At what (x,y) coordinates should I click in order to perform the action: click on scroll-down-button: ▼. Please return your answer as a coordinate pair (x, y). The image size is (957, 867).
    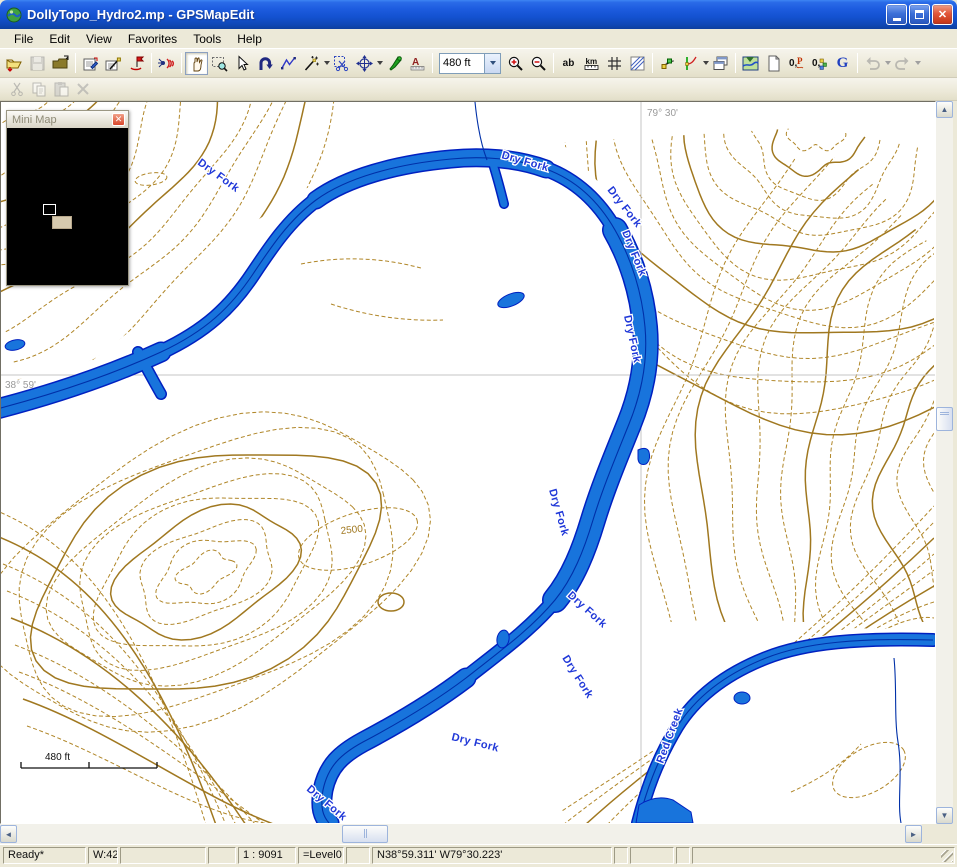
    Looking at the image, I should click on (944, 815).